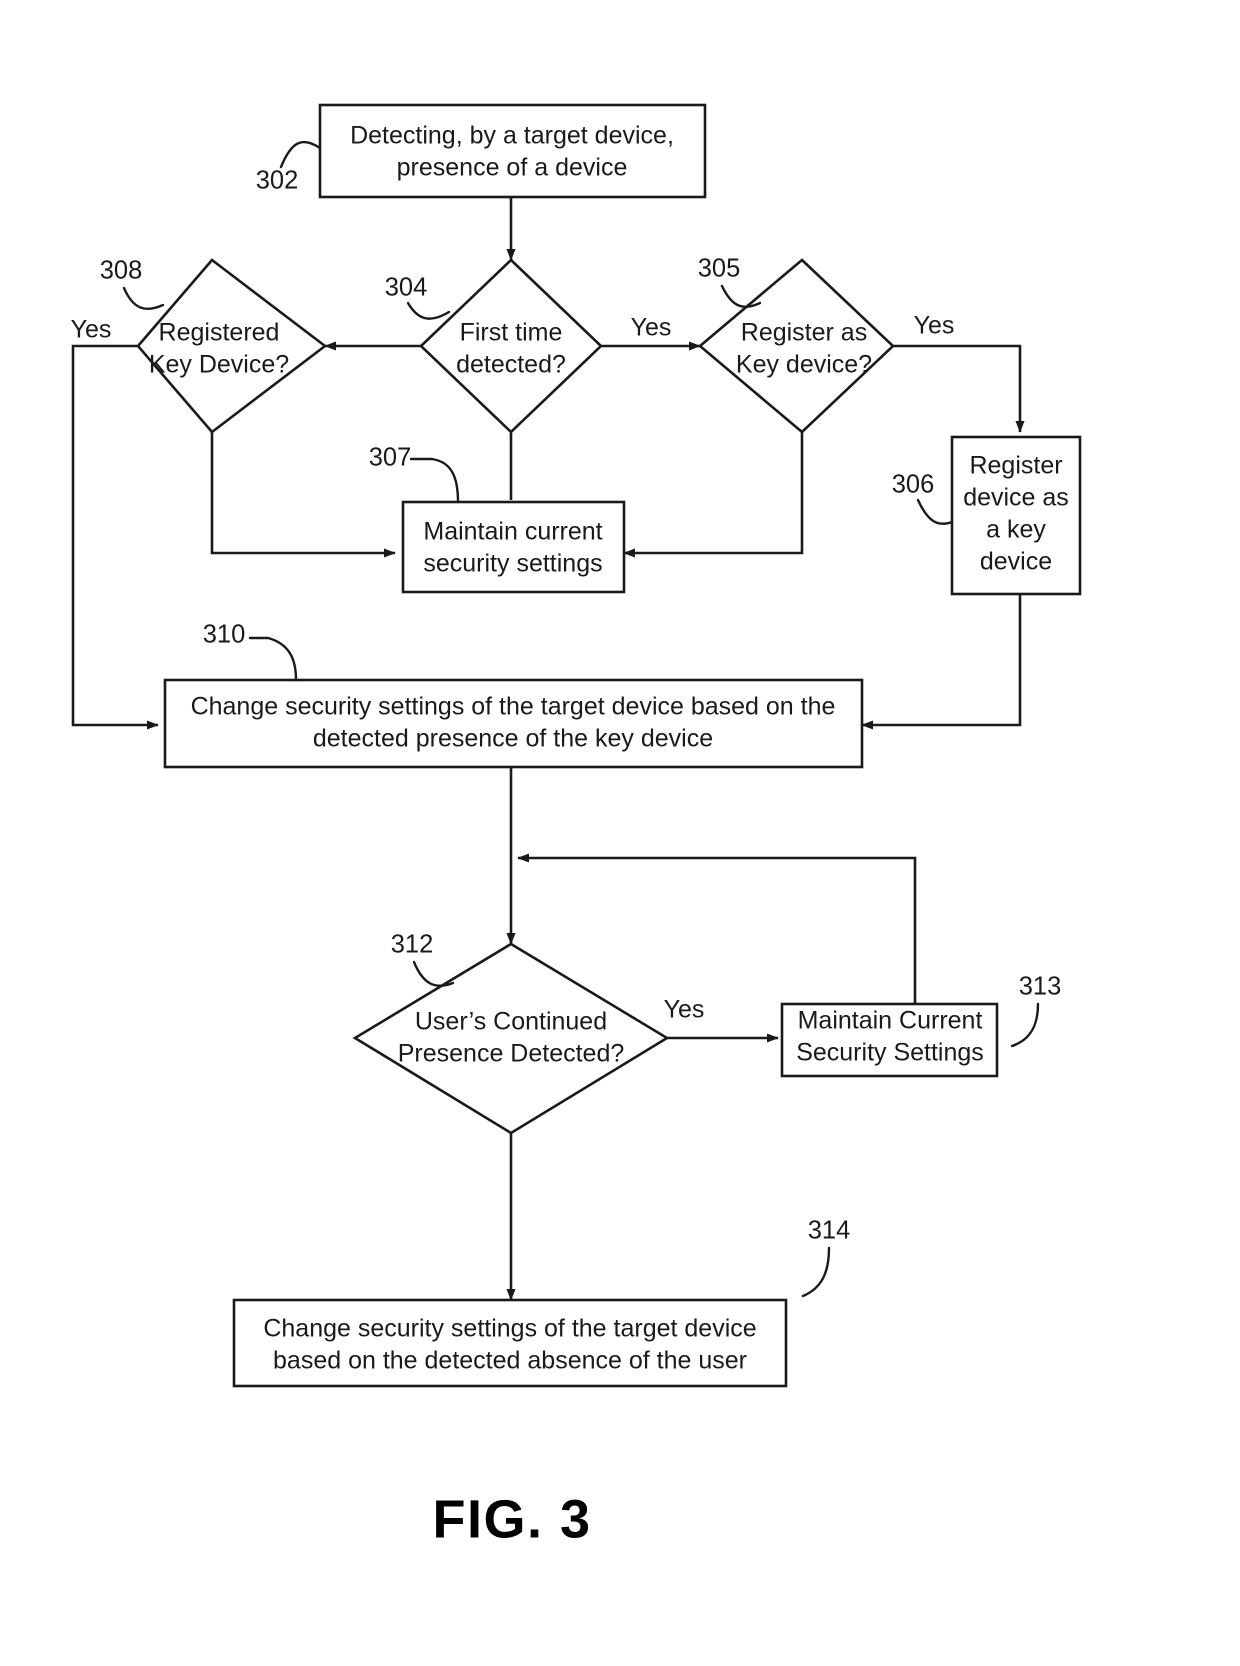  I want to click on ref-312-label: 312, so click(412, 945).